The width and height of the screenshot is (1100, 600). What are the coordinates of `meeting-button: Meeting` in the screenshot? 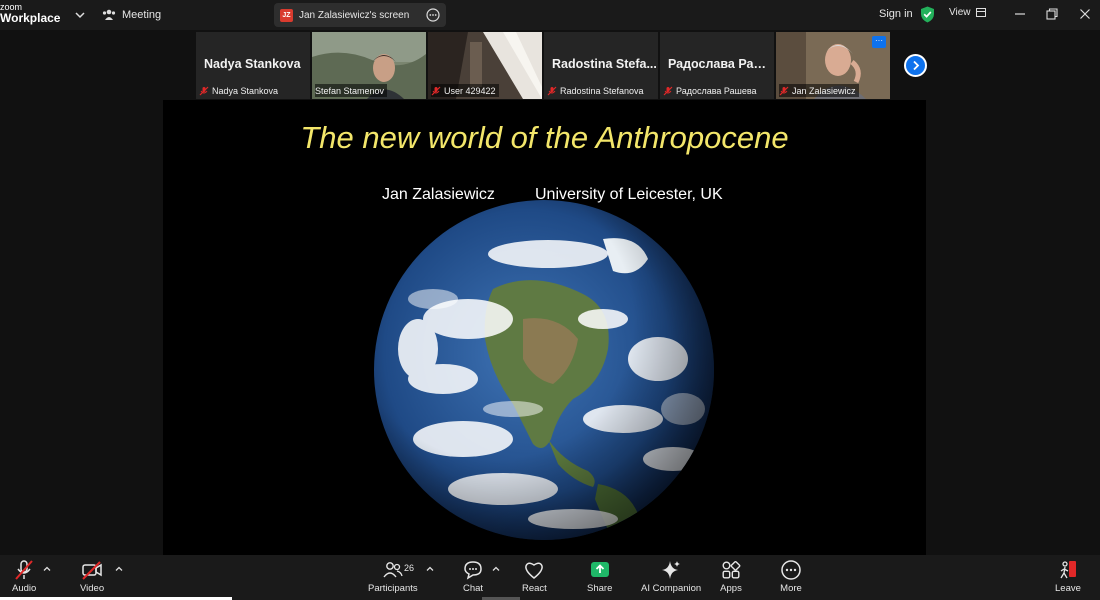 It's located at (131, 15).